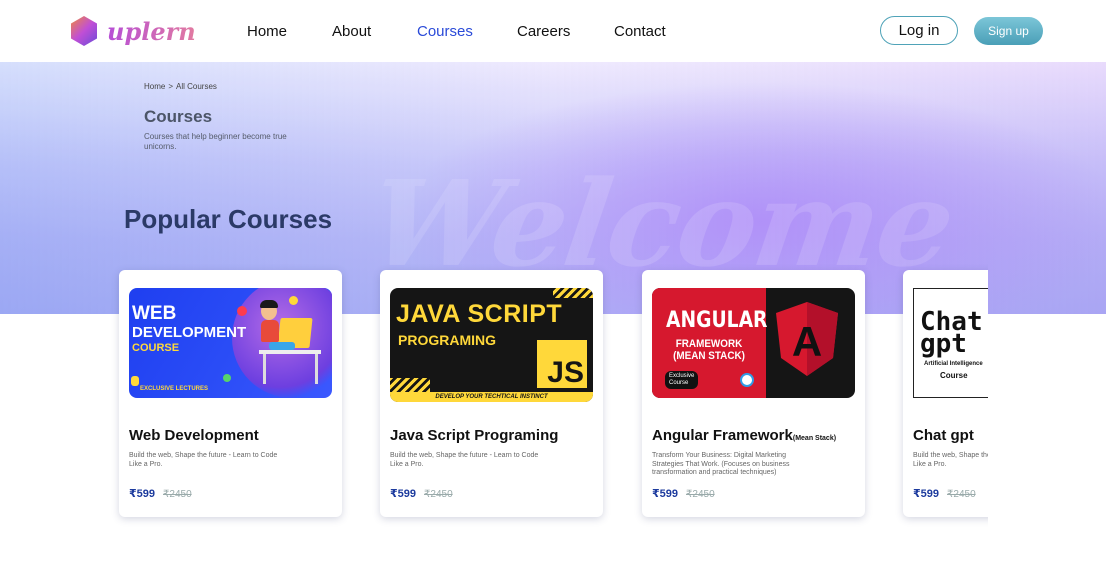 This screenshot has height=585, width=1106. What do you see at coordinates (178, 116) in the screenshot?
I see `page-title: Courses` at bounding box center [178, 116].